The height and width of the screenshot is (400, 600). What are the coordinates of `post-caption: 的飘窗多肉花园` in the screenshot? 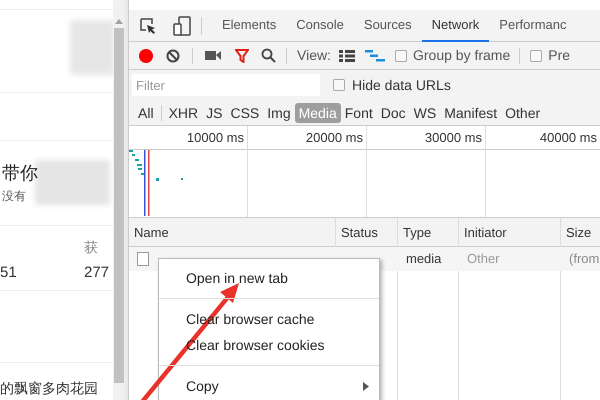 It's located at (49, 388).